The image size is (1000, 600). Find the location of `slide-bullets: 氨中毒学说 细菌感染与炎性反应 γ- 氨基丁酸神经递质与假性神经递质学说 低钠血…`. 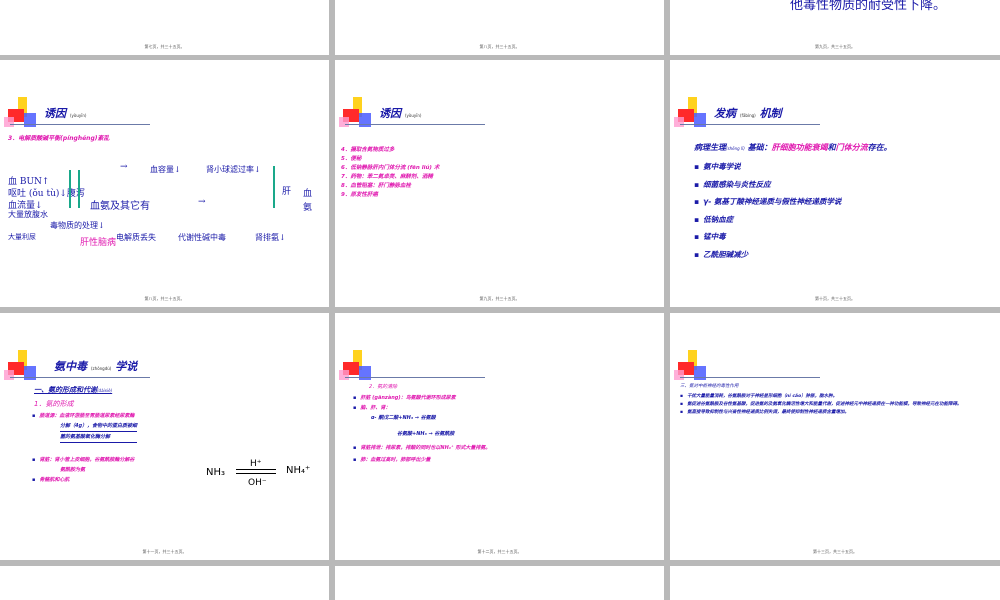

slide-bullets: 氨中毒学说 细菌感染与炎性反应 γ- 氨基丁酸神经递质与假性神经递质学说 低钠血… is located at coordinates (767, 210).